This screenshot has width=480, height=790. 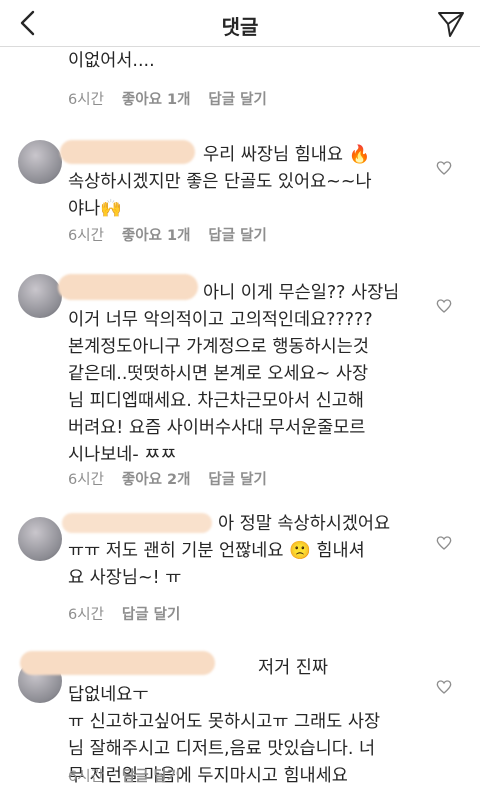 What do you see at coordinates (240, 27) in the screenshot?
I see `page-title: 댓글` at bounding box center [240, 27].